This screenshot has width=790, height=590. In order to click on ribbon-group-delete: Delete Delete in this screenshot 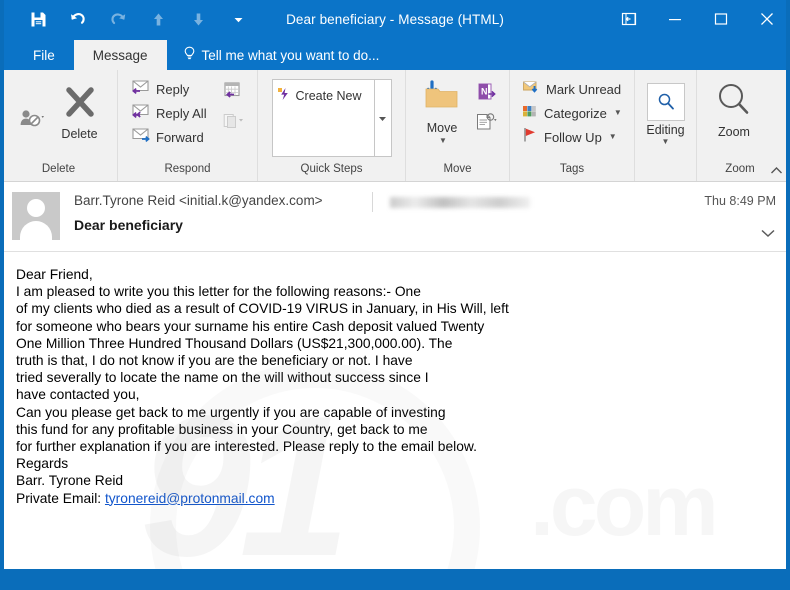, I will do `click(59, 125)`.